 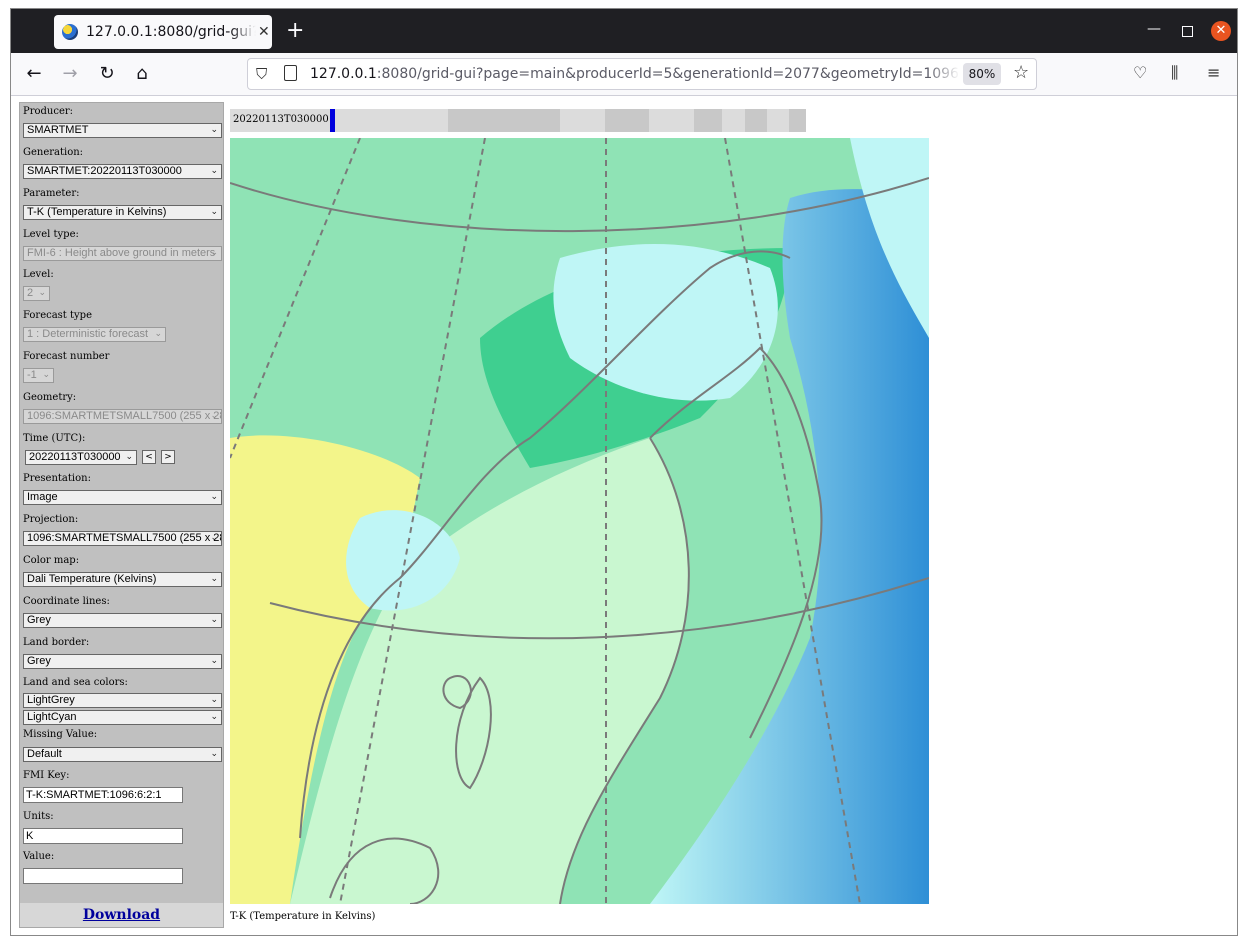 What do you see at coordinates (51, 700) in the screenshot?
I see `land-color-value: LightGrey` at bounding box center [51, 700].